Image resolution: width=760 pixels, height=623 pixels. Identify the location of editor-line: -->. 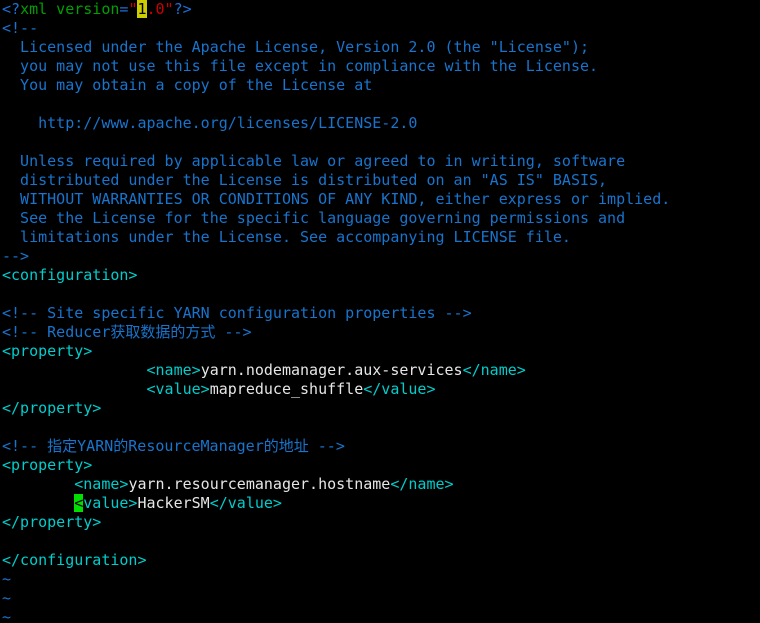
(380, 256).